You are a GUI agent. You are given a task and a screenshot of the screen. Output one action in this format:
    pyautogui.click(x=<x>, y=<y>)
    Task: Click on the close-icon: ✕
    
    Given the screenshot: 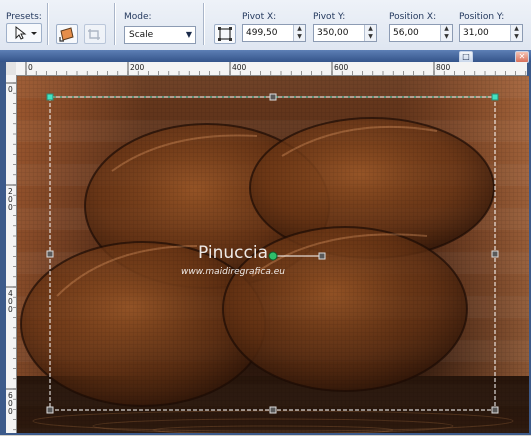 What is the action you would take?
    pyautogui.click(x=522, y=56)
    